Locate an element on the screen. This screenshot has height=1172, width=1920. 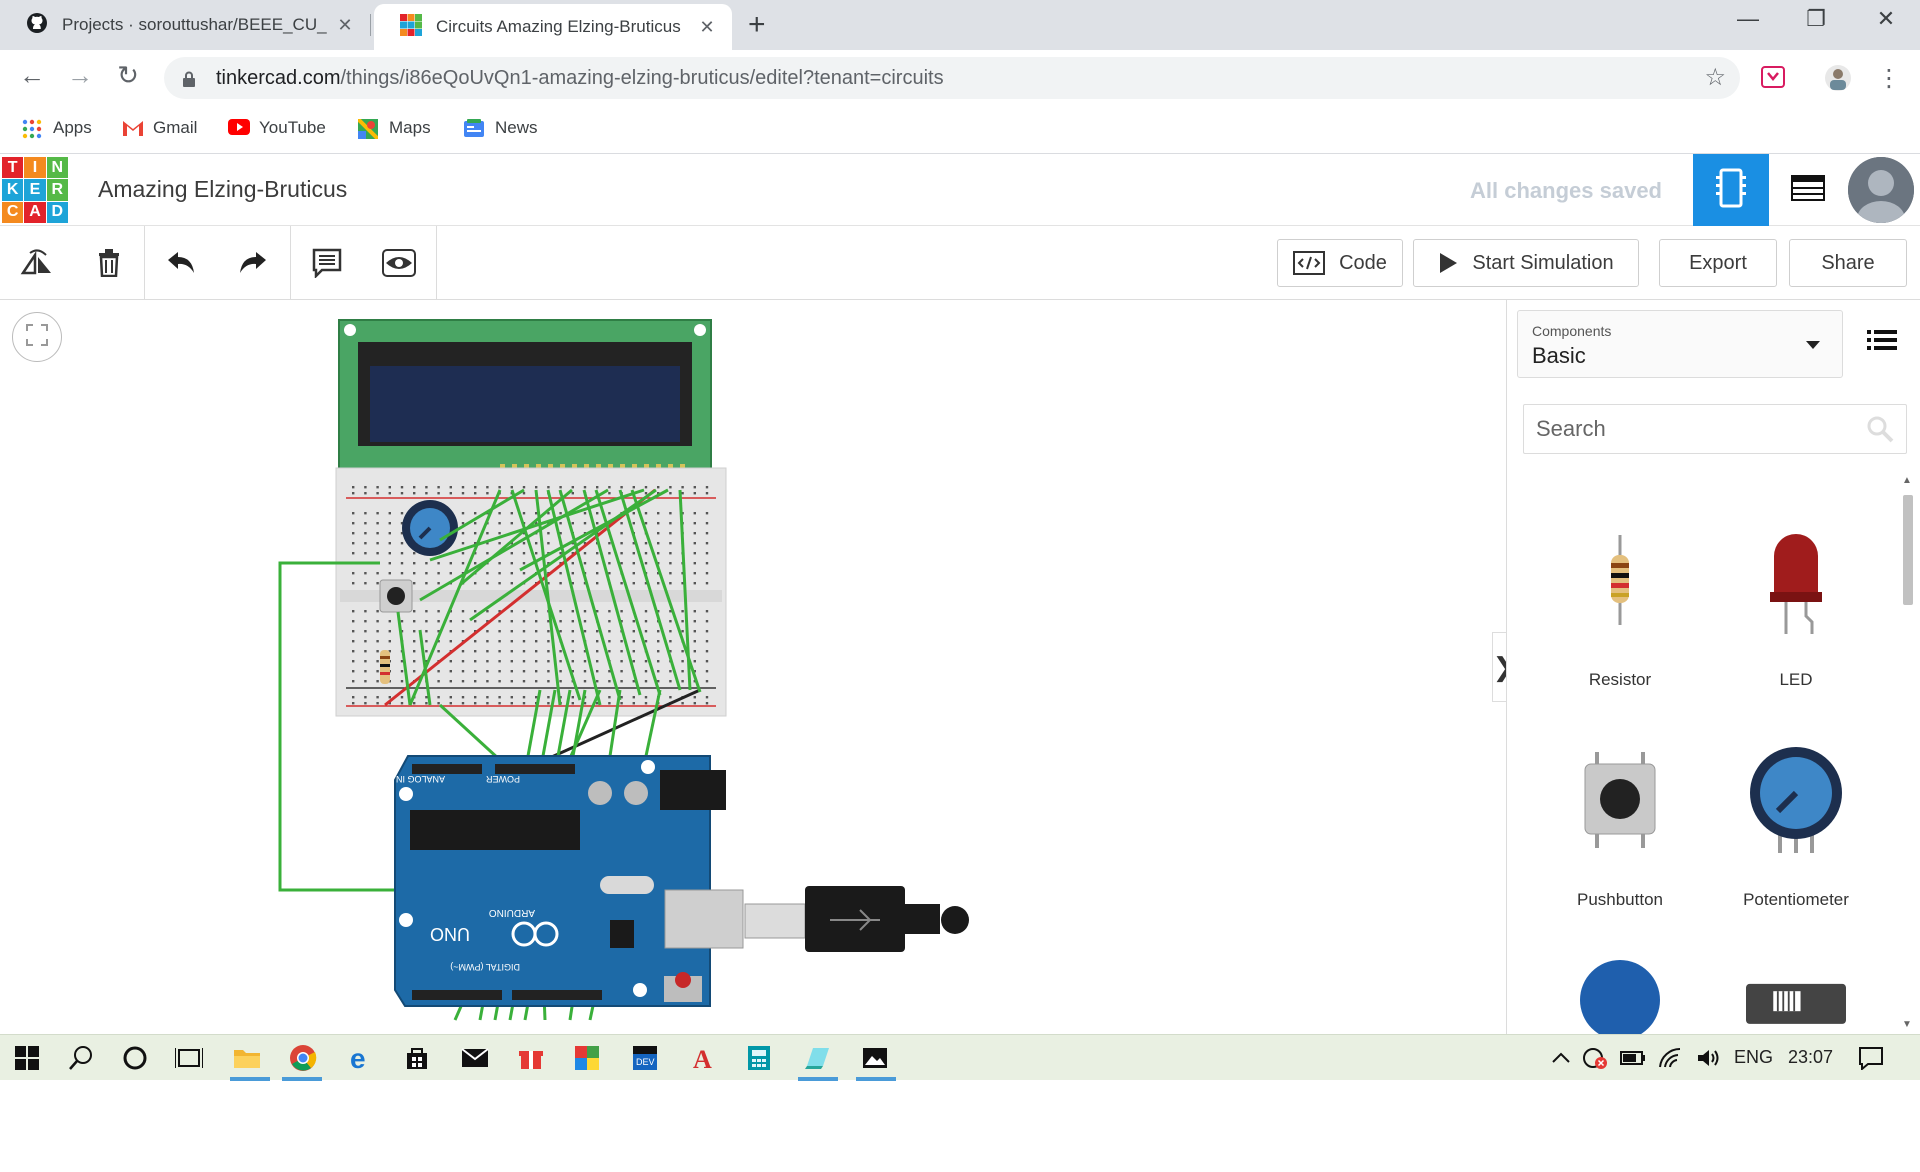
share-button: Share is located at coordinates (1848, 263).